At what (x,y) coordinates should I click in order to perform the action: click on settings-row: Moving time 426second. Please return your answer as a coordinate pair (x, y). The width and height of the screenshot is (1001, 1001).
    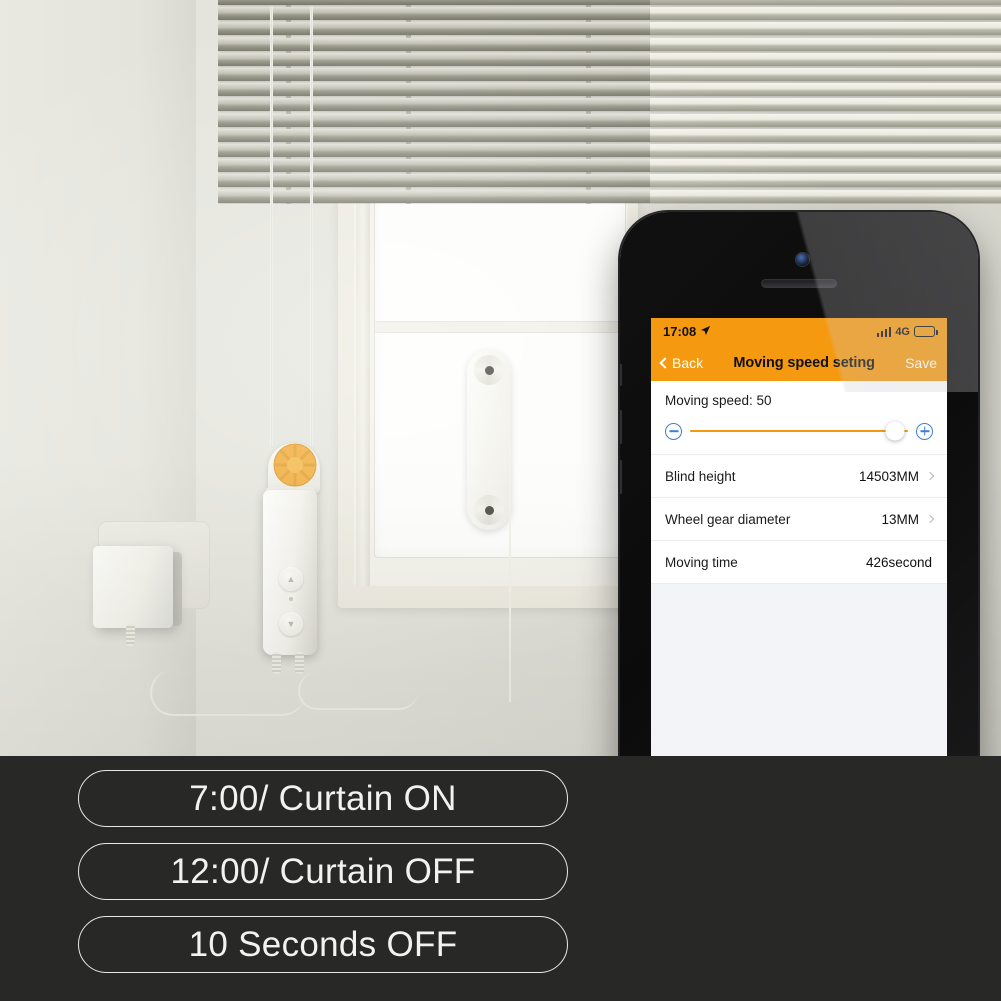
    Looking at the image, I should click on (799, 561).